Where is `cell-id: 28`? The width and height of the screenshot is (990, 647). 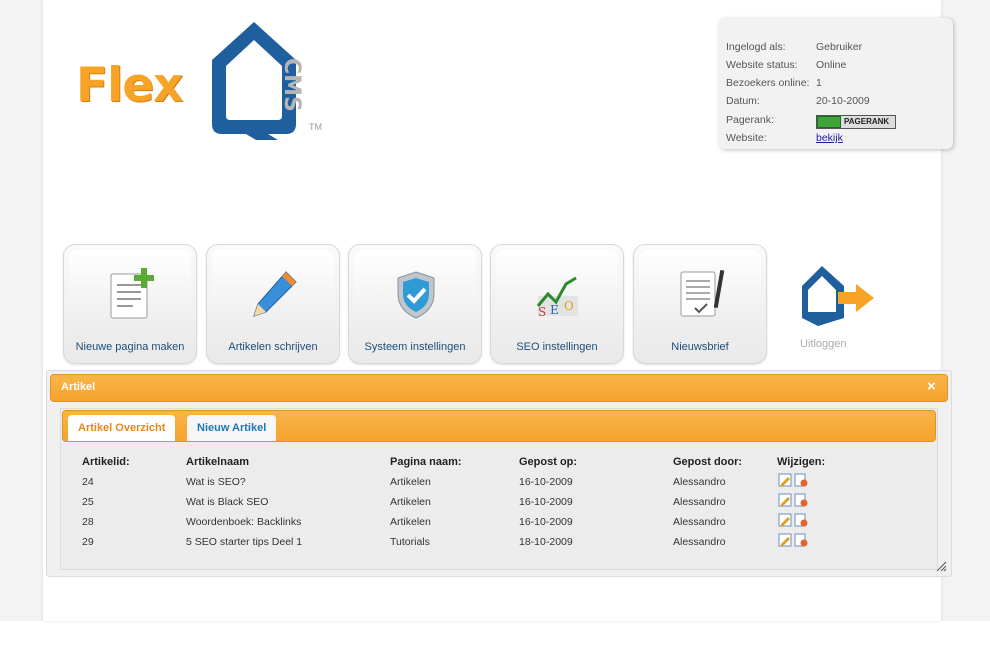 cell-id: 28 is located at coordinates (88, 522).